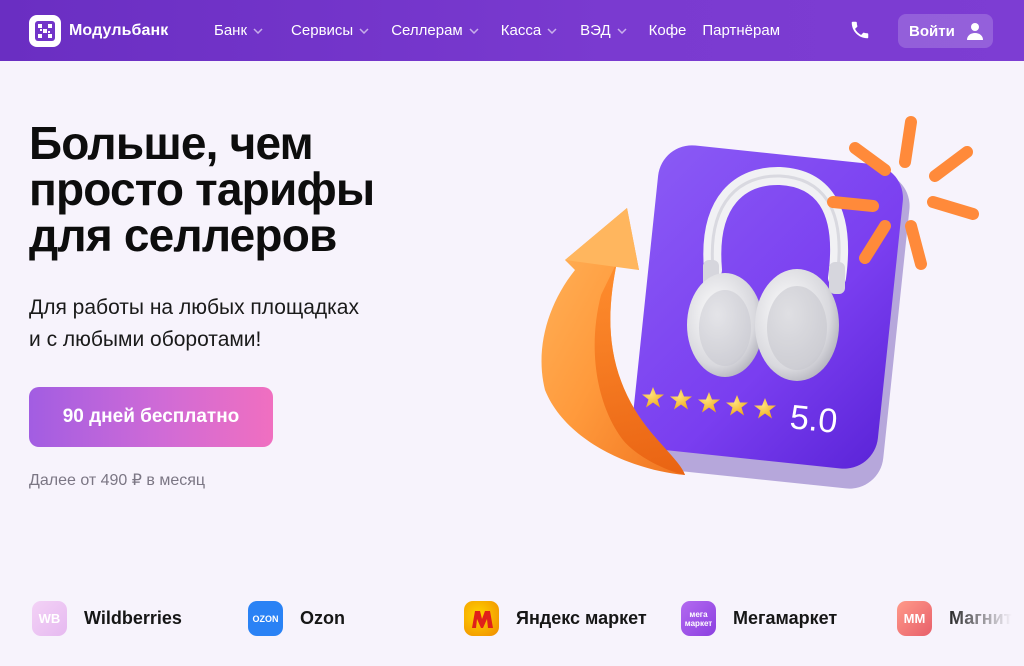 The image size is (1024, 666). What do you see at coordinates (481, 618) in the screenshot?
I see `yandex-market-logo-icon` at bounding box center [481, 618].